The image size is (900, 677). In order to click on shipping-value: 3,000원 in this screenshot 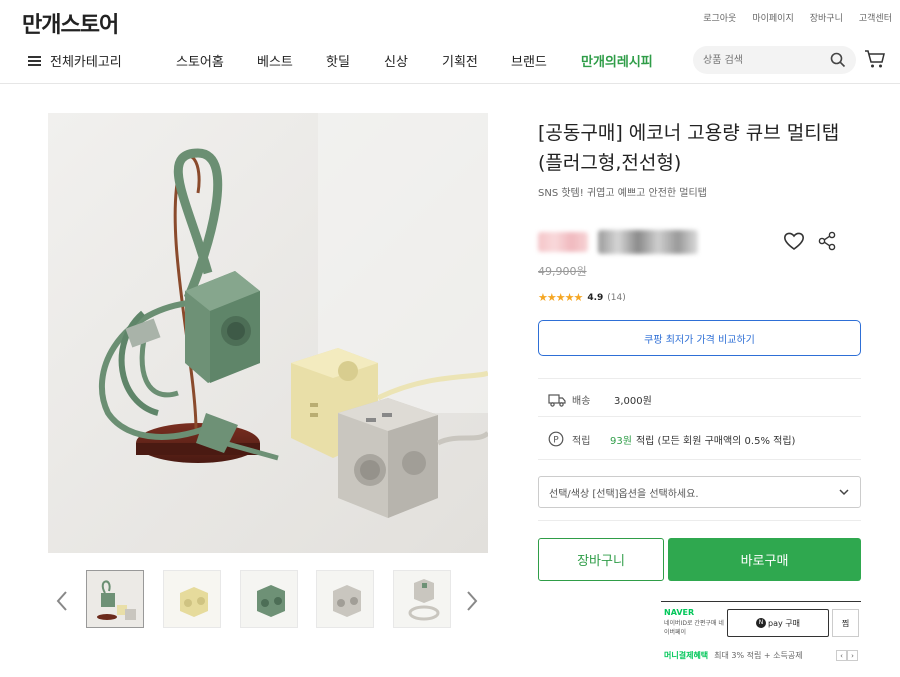, I will do `click(633, 401)`.